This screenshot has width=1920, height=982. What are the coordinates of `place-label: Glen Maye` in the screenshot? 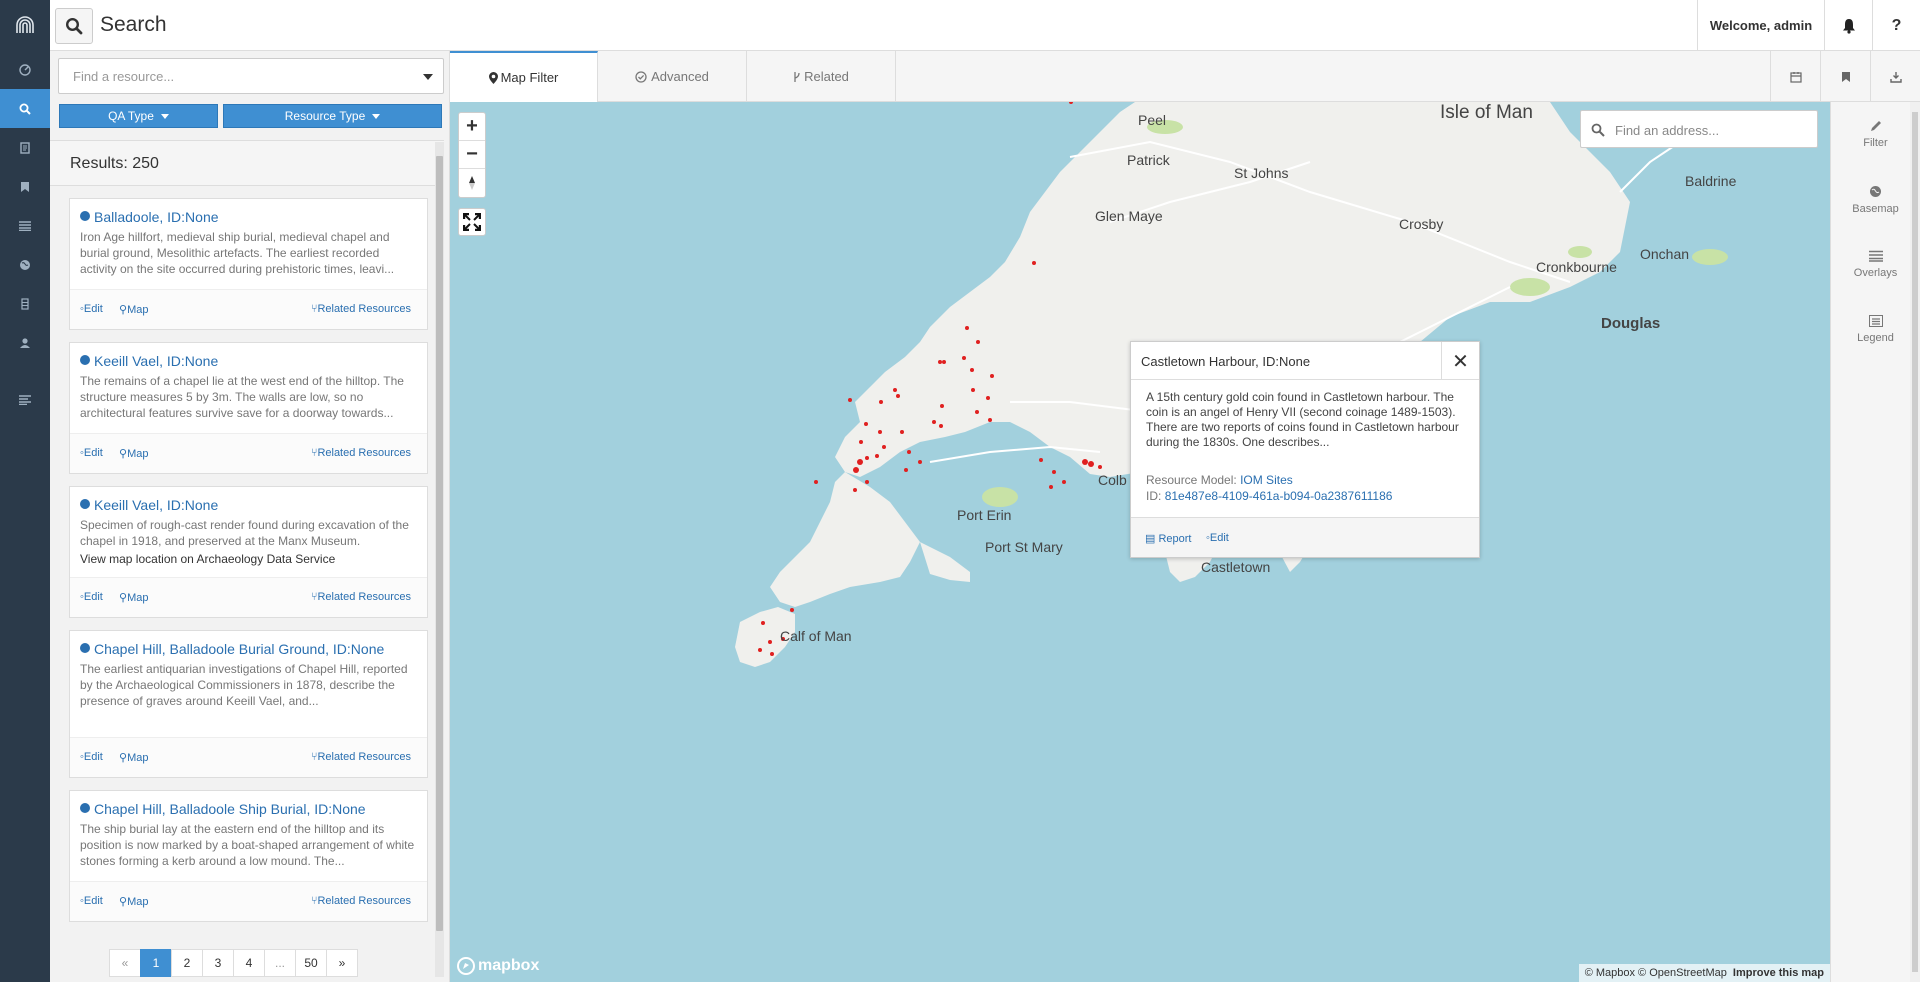 It's located at (1129, 216).